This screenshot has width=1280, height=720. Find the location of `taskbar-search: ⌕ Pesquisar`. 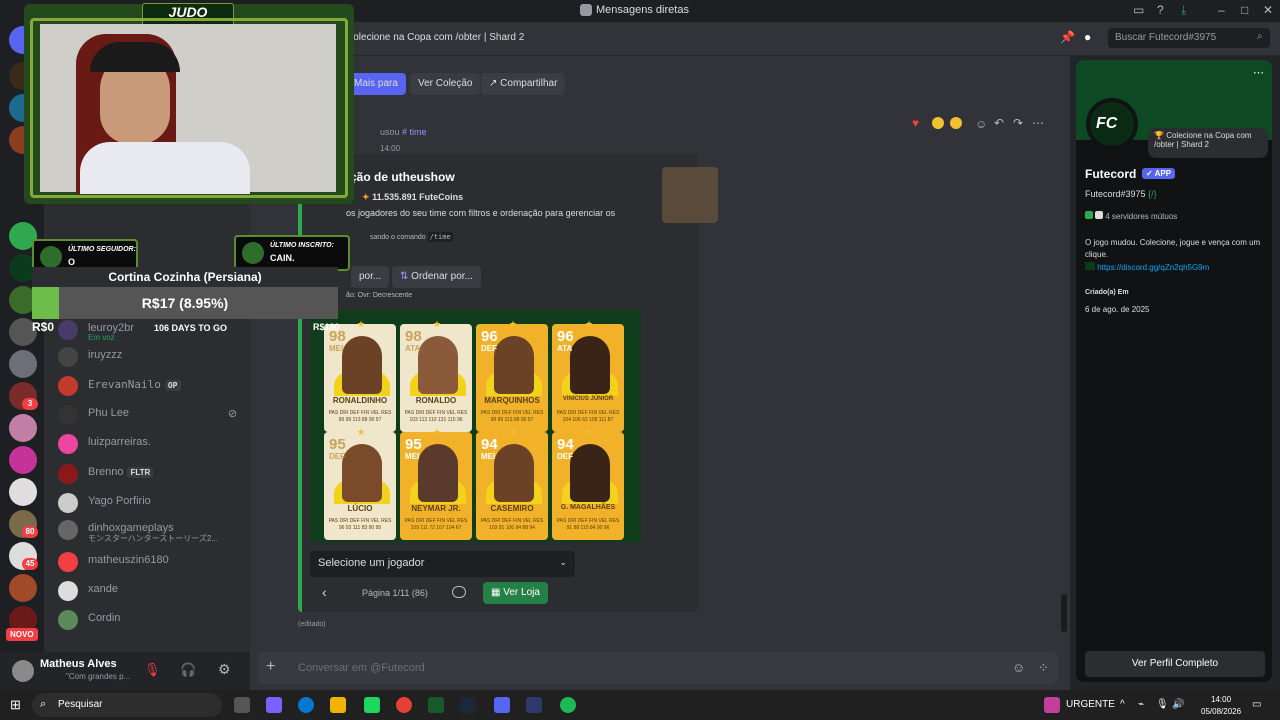

taskbar-search: ⌕ Pesquisar is located at coordinates (127, 705).